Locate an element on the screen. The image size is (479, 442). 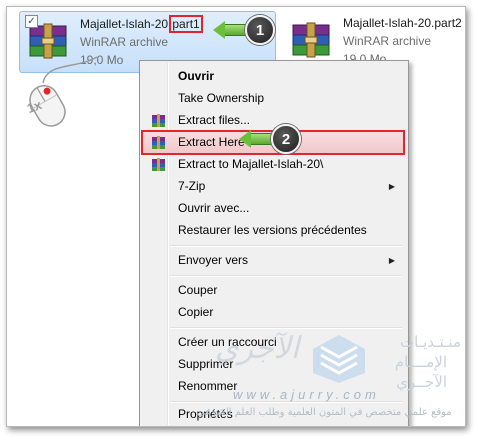
menu-item-supprimer: Supprimer is located at coordinates (273, 364).